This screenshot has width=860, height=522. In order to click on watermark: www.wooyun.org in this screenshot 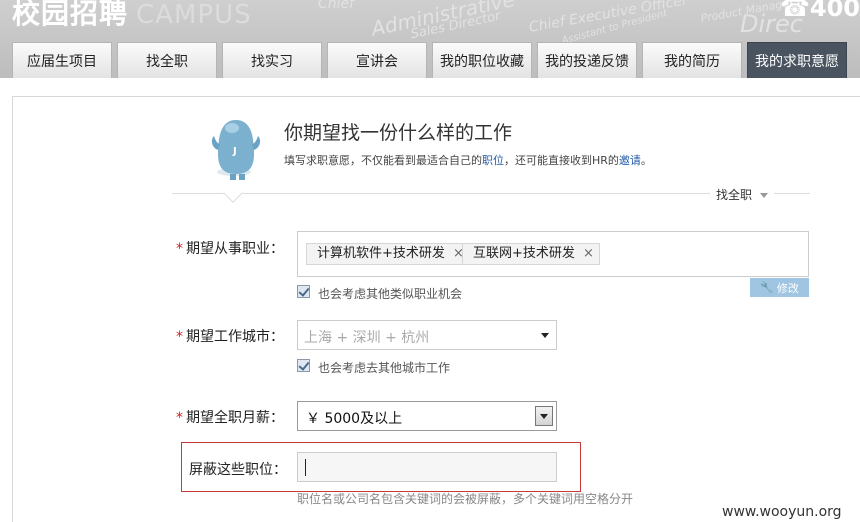, I will do `click(782, 512)`.